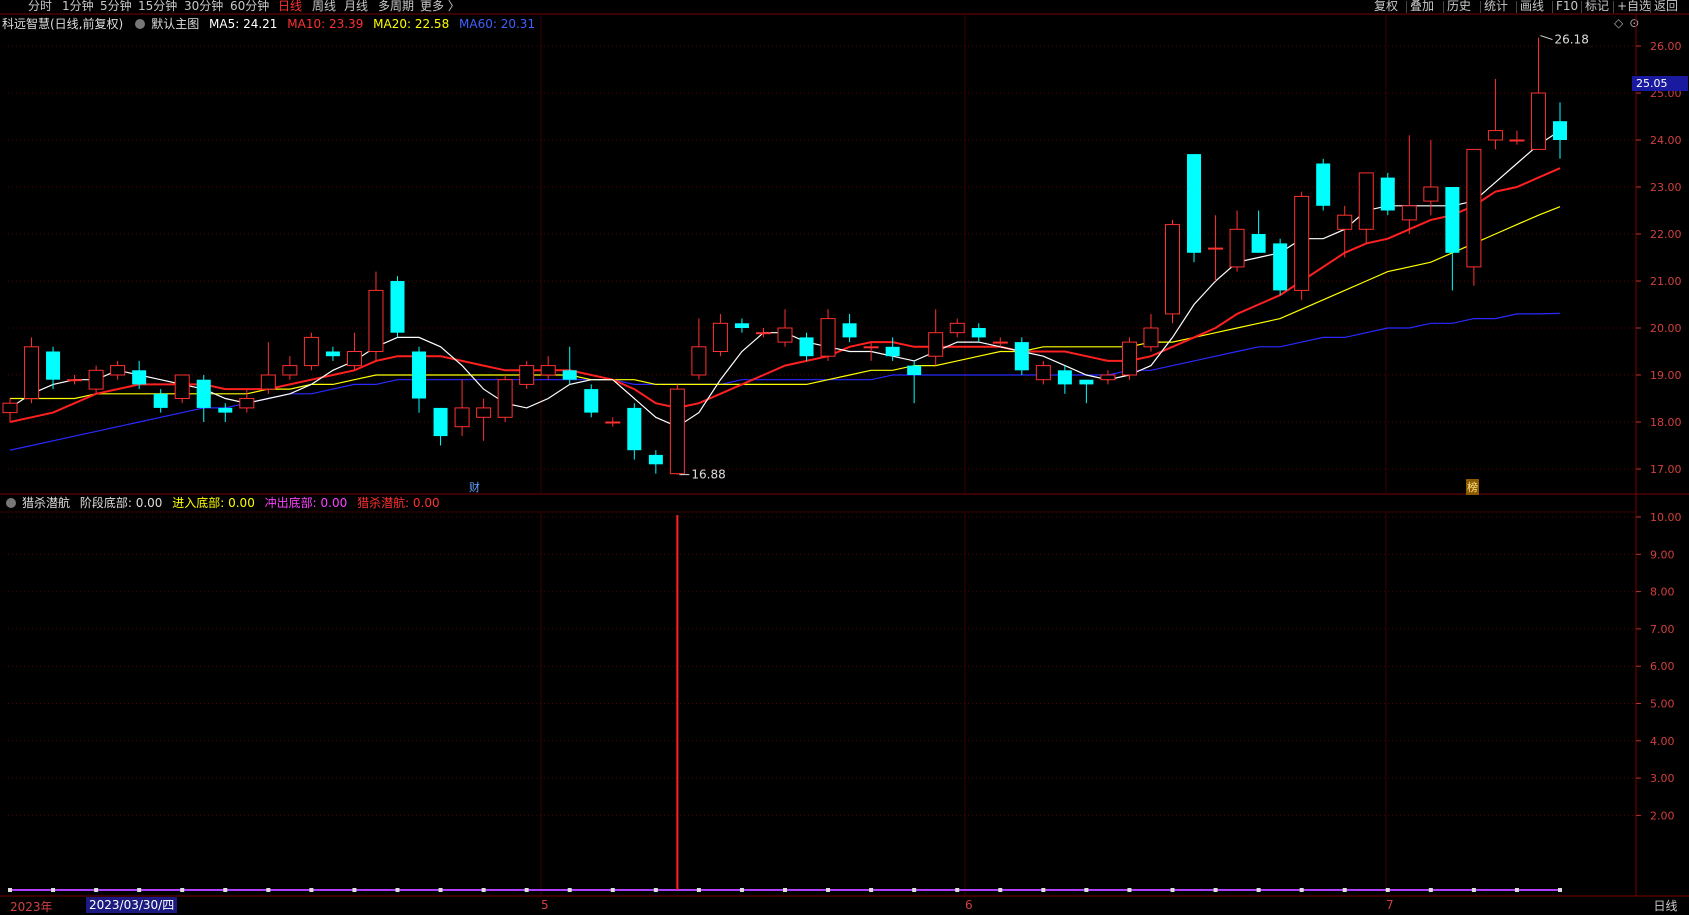  Describe the element at coordinates (1666, 328) in the screenshot. I see `price-tick-label: 20.00` at that location.